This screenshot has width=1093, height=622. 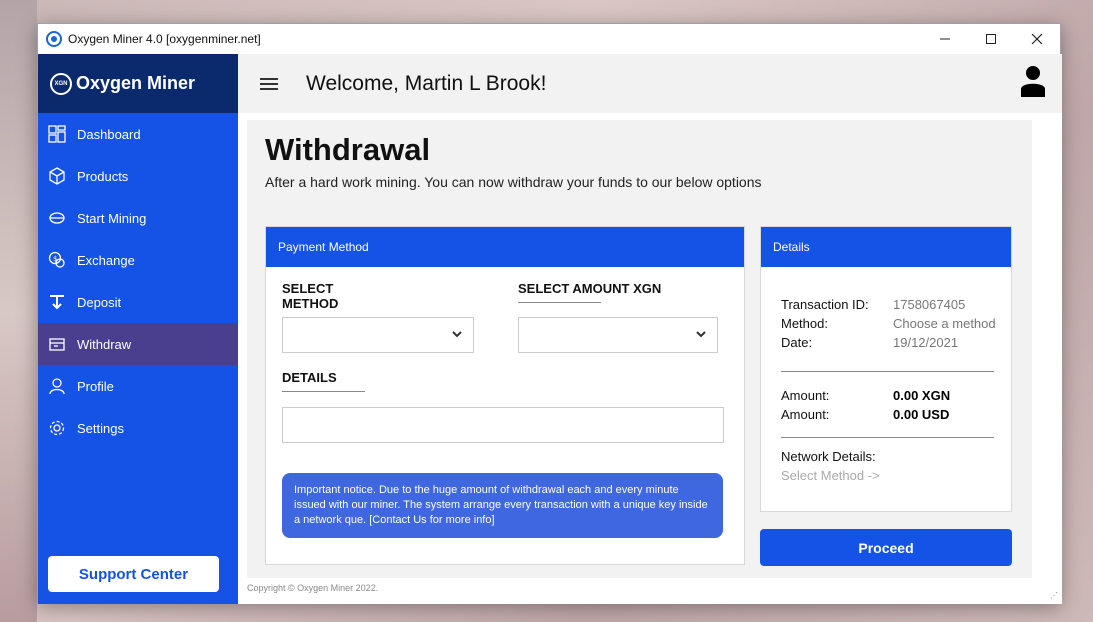 I want to click on date-value: 19/12/2021, so click(x=926, y=342).